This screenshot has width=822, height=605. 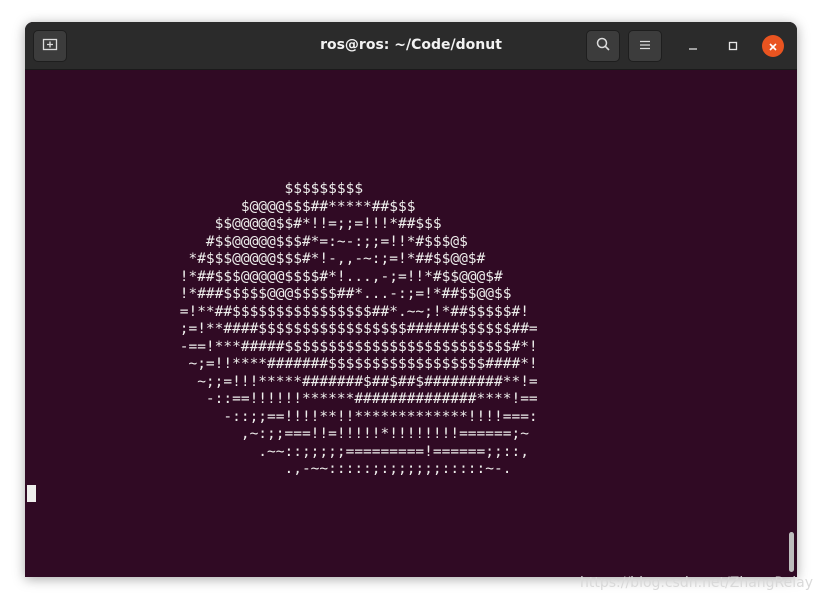 I want to click on ascii-line: =!**##$$$$$$$$$$$$$$$$##*.~~;!*##$$$$$#!, so click(x=350, y=311).